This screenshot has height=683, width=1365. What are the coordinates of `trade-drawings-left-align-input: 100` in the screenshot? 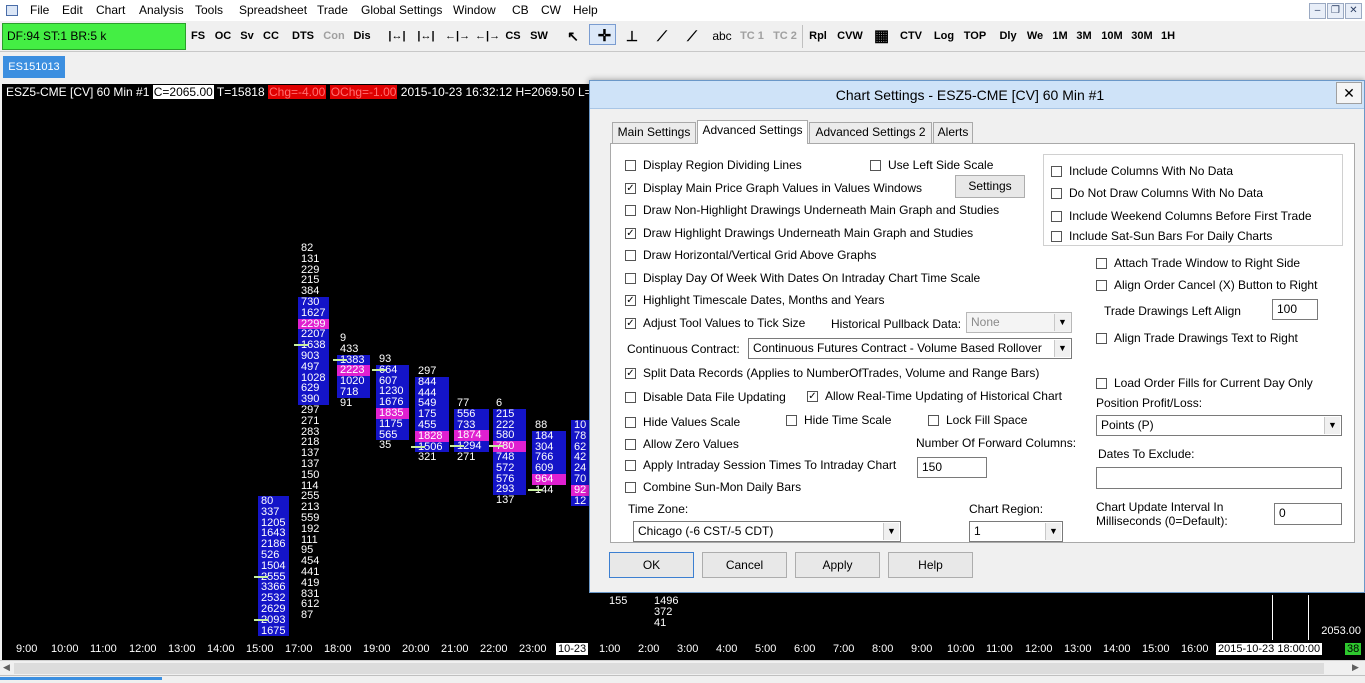 It's located at (1295, 309).